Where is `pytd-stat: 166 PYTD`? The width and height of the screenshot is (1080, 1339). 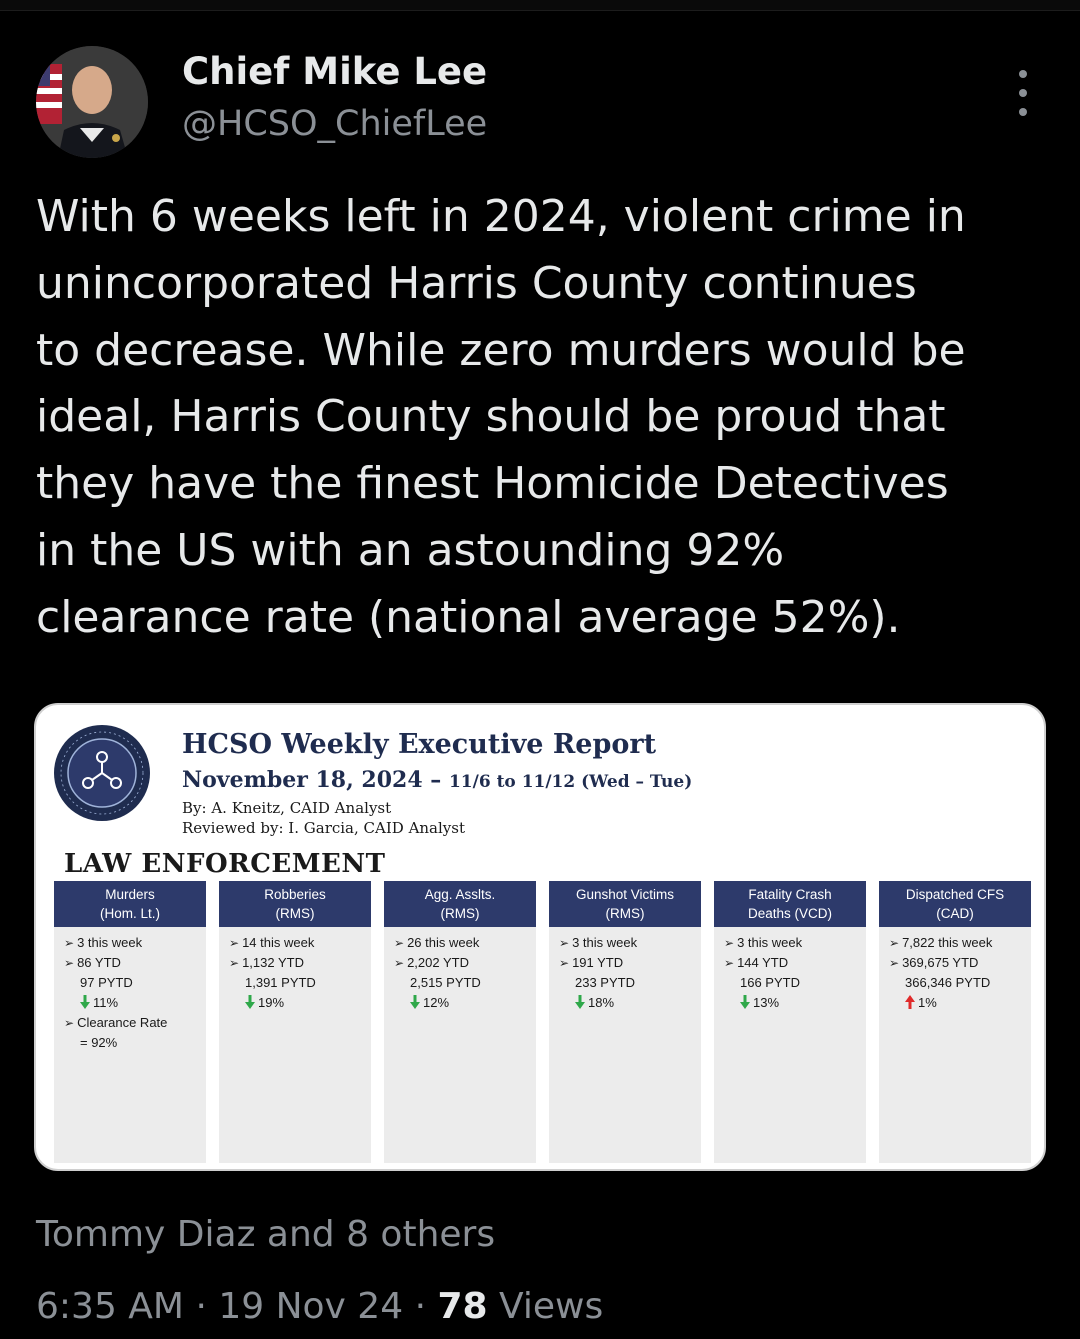 pytd-stat: 166 PYTD is located at coordinates (770, 982).